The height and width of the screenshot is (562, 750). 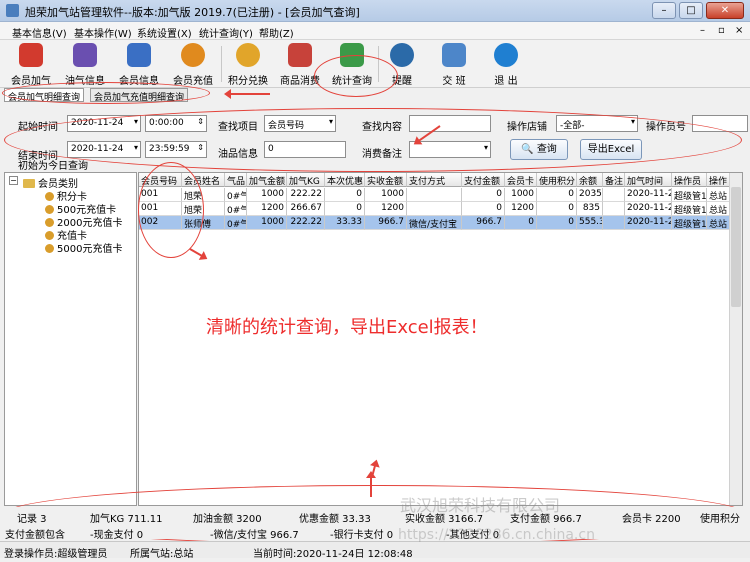 What do you see at coordinates (345, 223) in the screenshot?
I see `grid-cell: 33.33` at bounding box center [345, 223].